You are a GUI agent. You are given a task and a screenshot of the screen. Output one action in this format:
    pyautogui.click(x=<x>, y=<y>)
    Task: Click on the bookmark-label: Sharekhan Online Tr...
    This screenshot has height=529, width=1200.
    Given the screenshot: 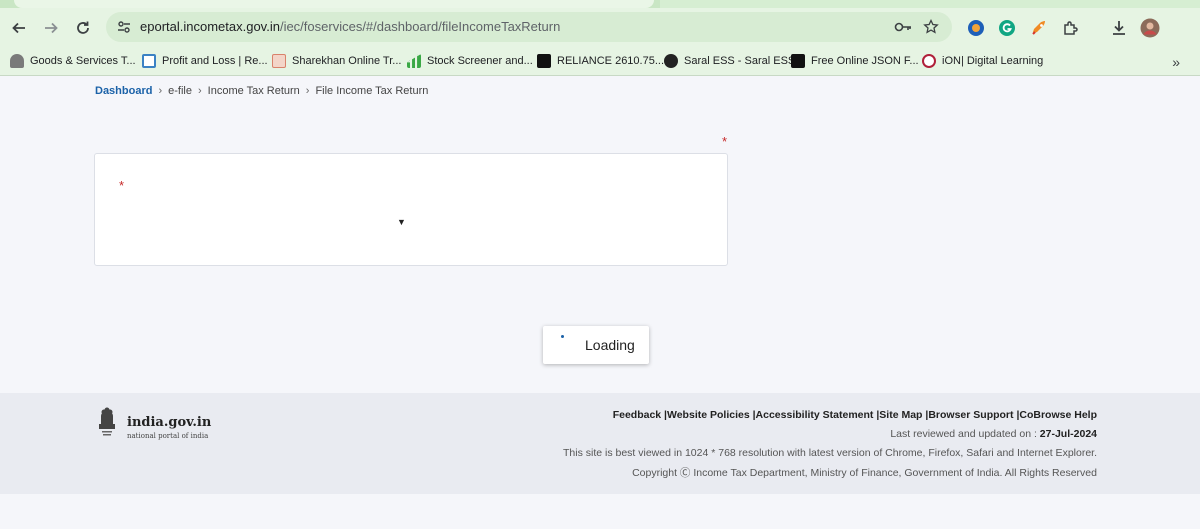 What is the action you would take?
    pyautogui.click(x=347, y=61)
    